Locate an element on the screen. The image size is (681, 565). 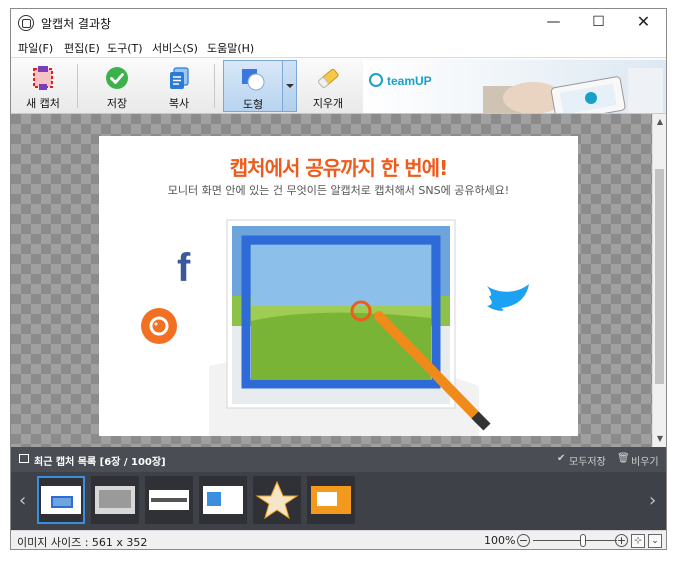
zoom-slider-track is located at coordinates (575, 540).